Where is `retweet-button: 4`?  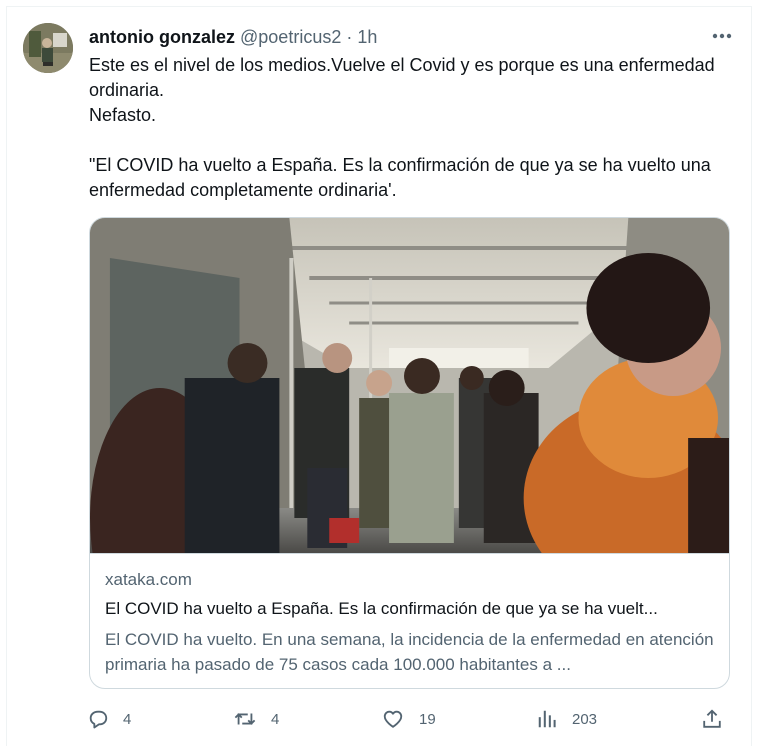
retweet-button: 4 is located at coordinates (256, 719).